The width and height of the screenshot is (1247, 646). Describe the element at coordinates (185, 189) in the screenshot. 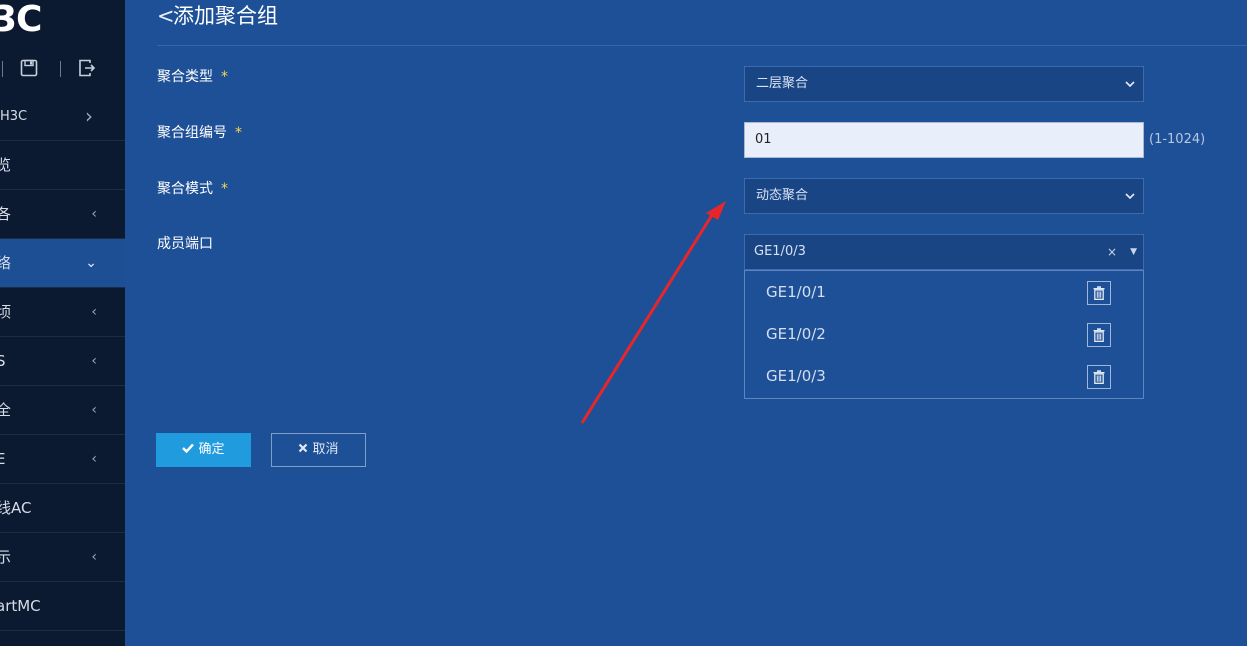

I see `label-text: 聚合模式` at that location.